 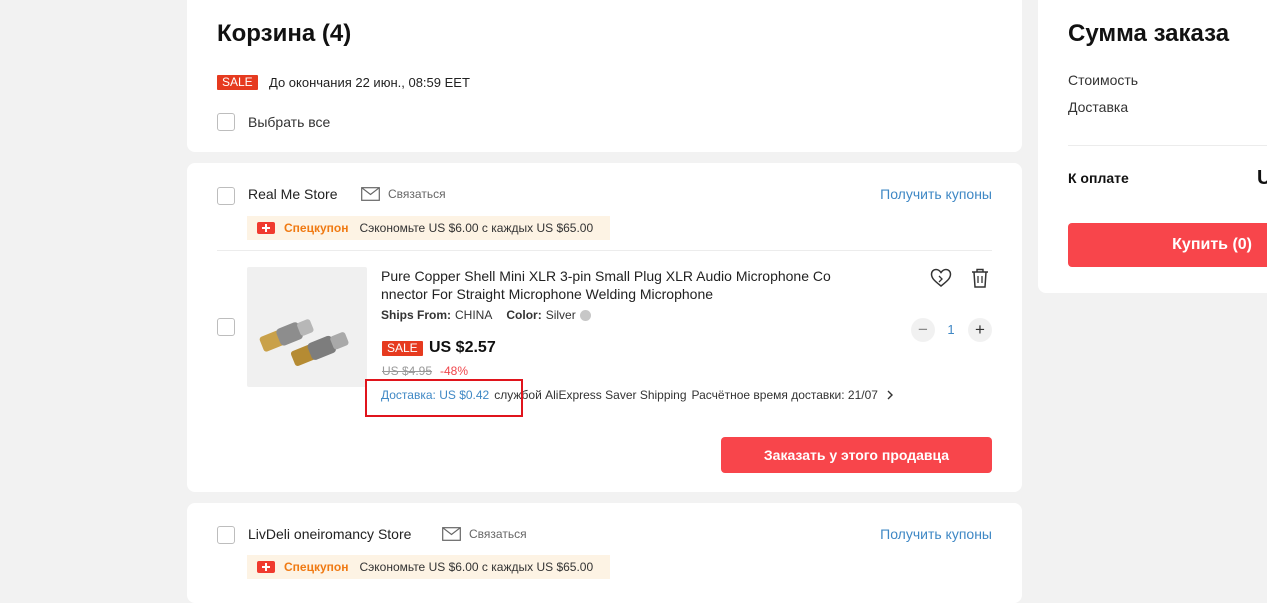 I want to click on page-title: Корзина (4), so click(x=284, y=33).